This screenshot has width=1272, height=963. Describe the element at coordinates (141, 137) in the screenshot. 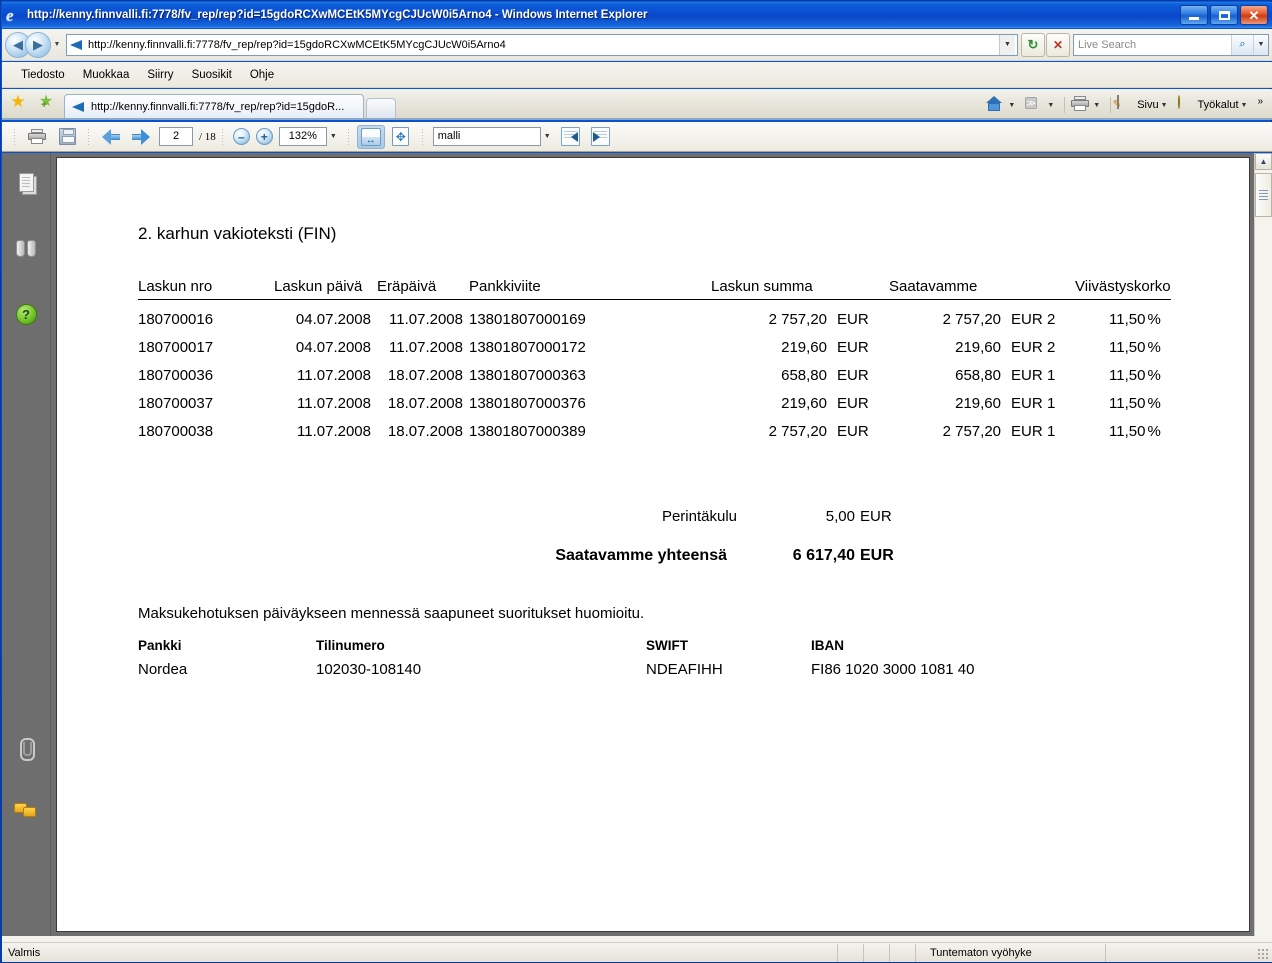

I see `next-page-button` at that location.